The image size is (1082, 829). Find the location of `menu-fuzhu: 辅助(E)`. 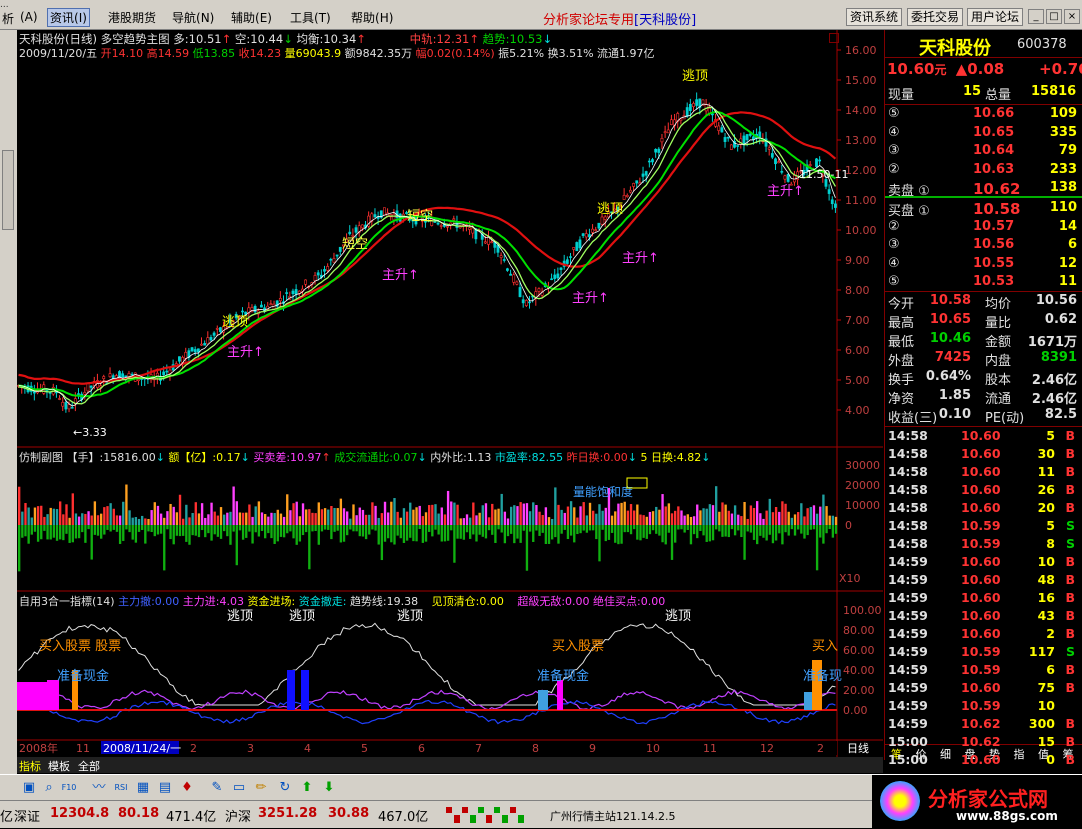

menu-fuzhu: 辅助(E) is located at coordinates (251, 17).